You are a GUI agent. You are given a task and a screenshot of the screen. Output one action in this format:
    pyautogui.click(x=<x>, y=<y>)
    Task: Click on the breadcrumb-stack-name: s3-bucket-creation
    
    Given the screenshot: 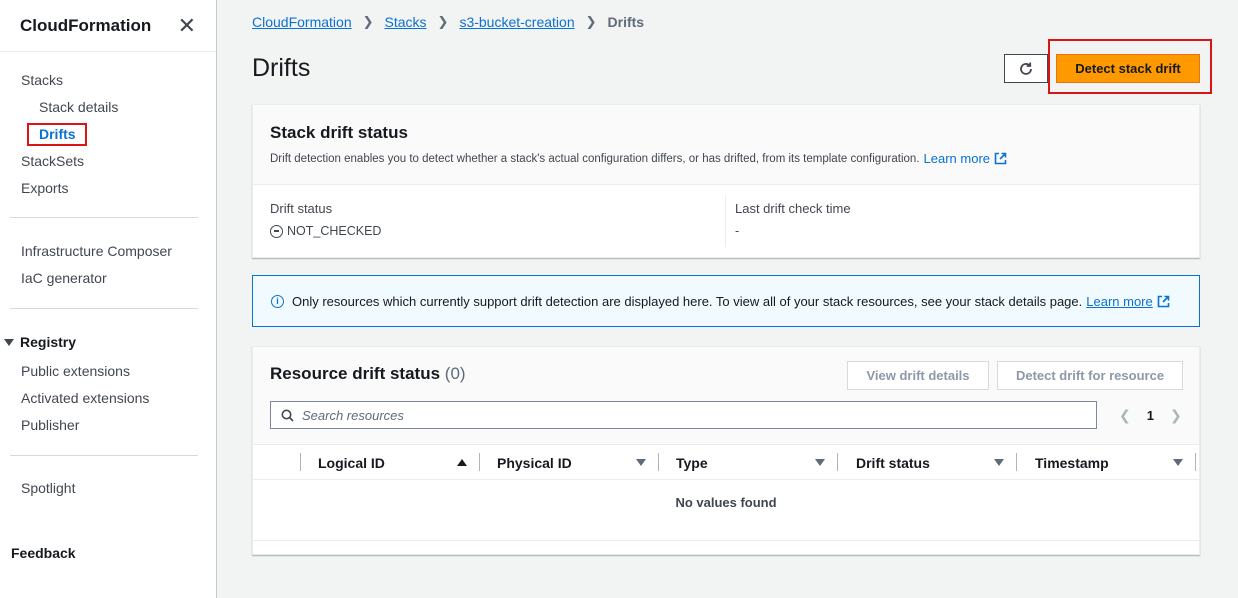 What is the action you would take?
    pyautogui.click(x=516, y=22)
    